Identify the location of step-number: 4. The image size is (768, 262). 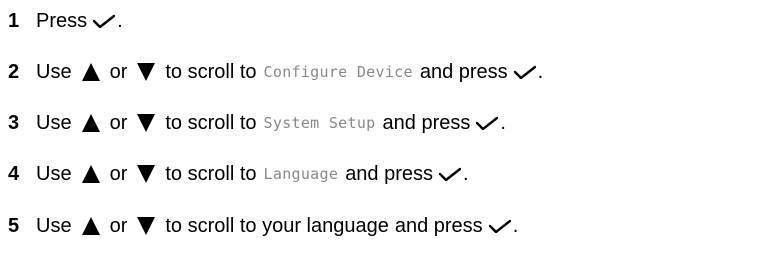
(14, 173).